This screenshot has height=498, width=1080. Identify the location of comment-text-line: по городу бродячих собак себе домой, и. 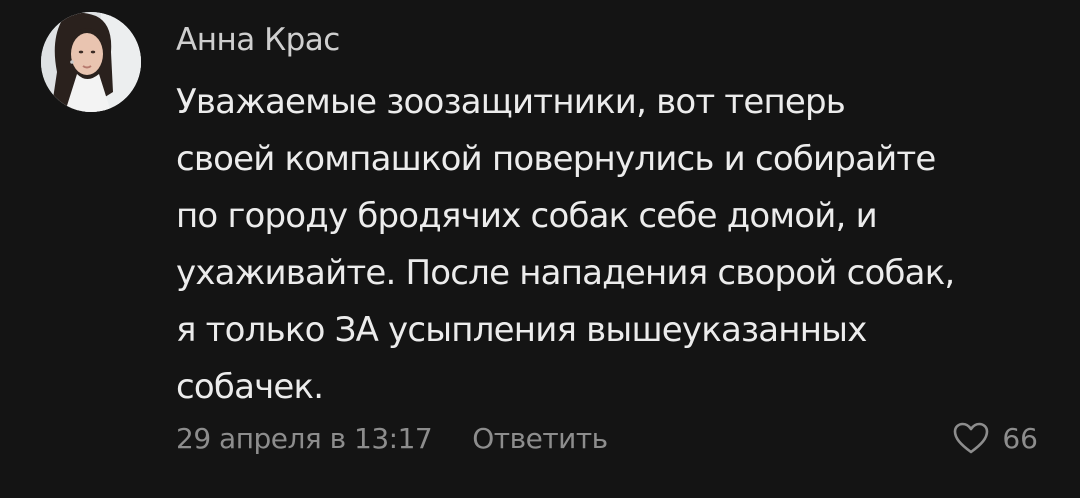
(527, 216).